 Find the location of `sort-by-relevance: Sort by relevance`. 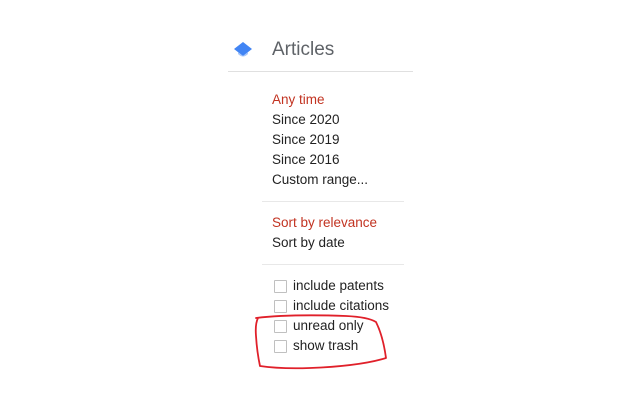

sort-by-relevance: Sort by relevance is located at coordinates (337, 223).